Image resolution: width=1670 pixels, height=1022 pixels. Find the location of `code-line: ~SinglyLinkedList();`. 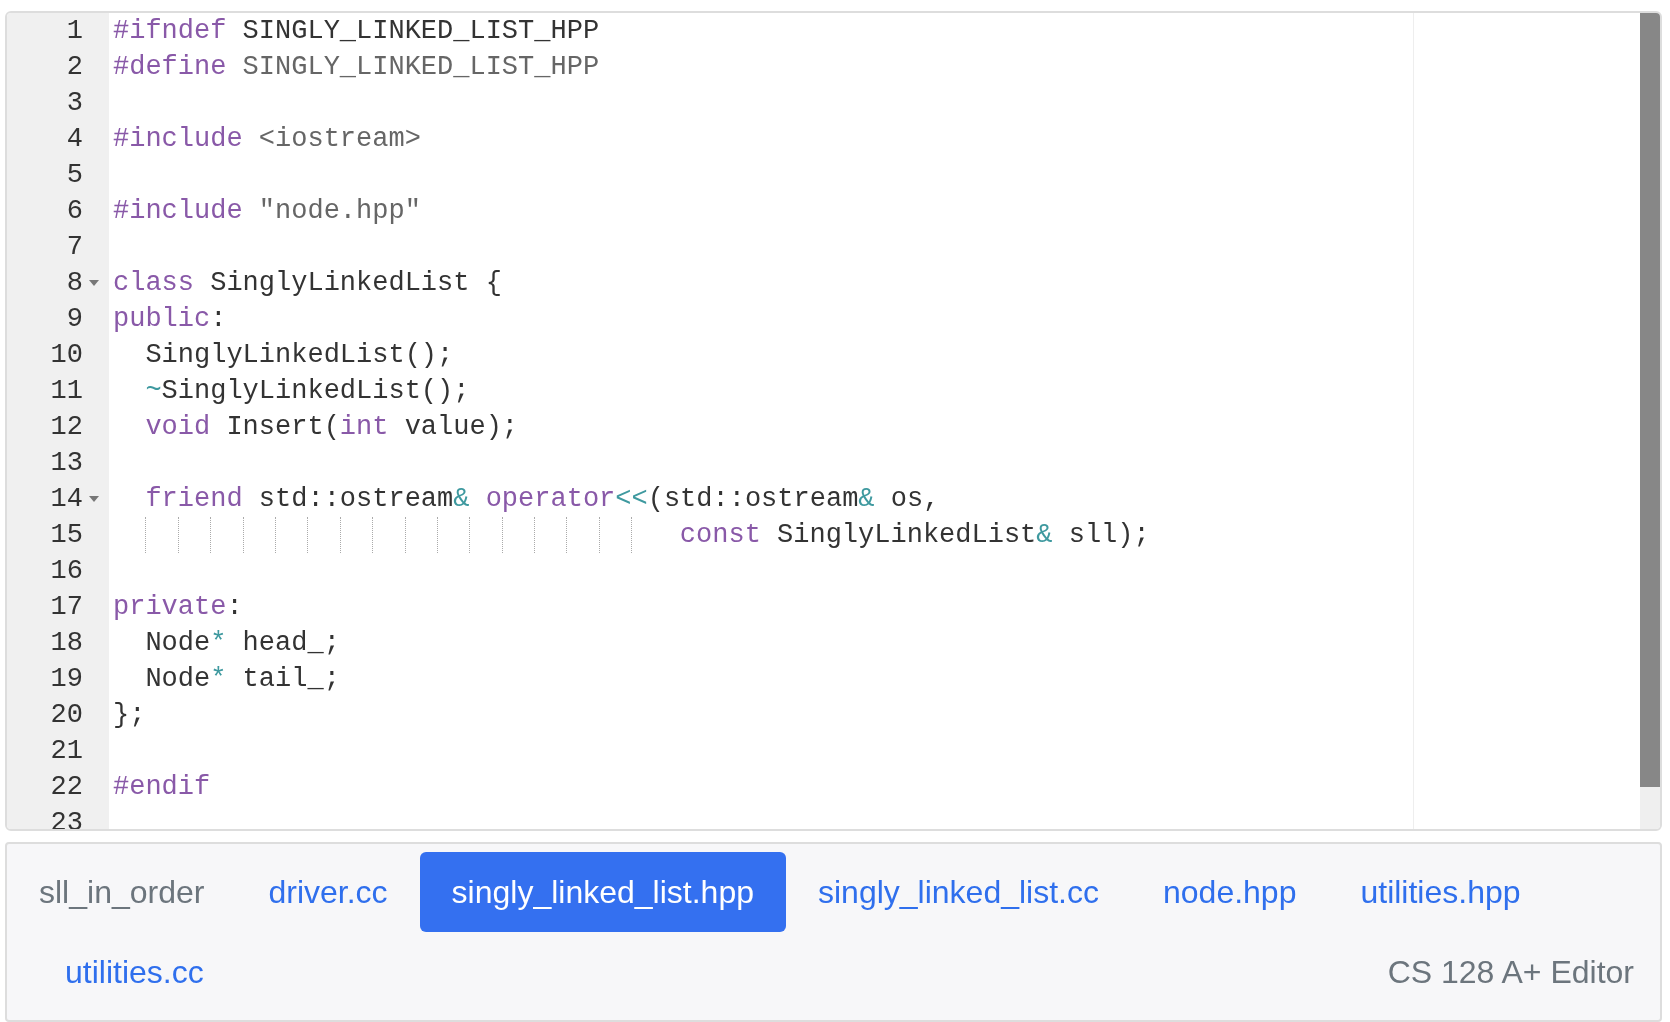

code-line: ~SinglyLinkedList(); is located at coordinates (307, 391).